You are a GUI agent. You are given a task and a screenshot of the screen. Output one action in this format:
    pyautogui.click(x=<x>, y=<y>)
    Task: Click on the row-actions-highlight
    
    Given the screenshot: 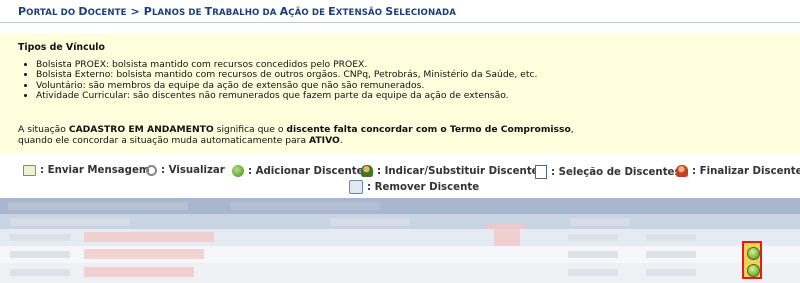 What is the action you would take?
    pyautogui.click(x=752, y=260)
    